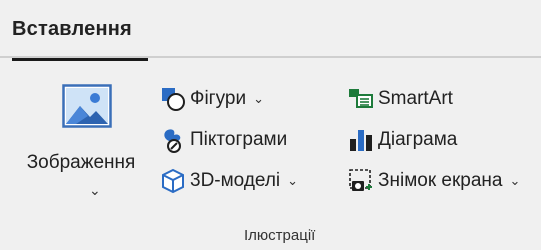 Image resolution: width=541 pixels, height=250 pixels. Describe the element at coordinates (218, 98) in the screenshot. I see `shapes-label: Фігури` at that location.